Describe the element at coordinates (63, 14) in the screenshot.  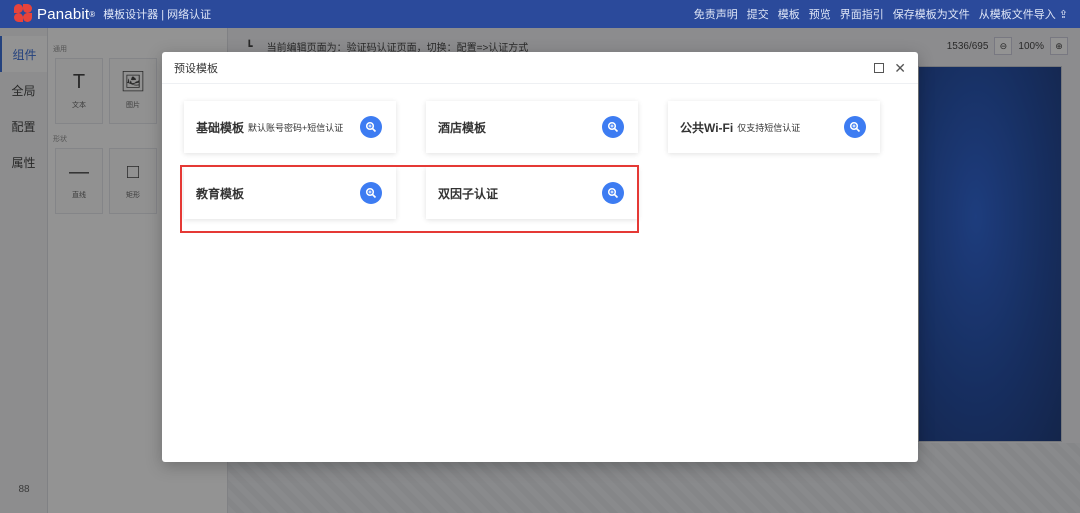
I see `brand-name: Panabit` at that location.